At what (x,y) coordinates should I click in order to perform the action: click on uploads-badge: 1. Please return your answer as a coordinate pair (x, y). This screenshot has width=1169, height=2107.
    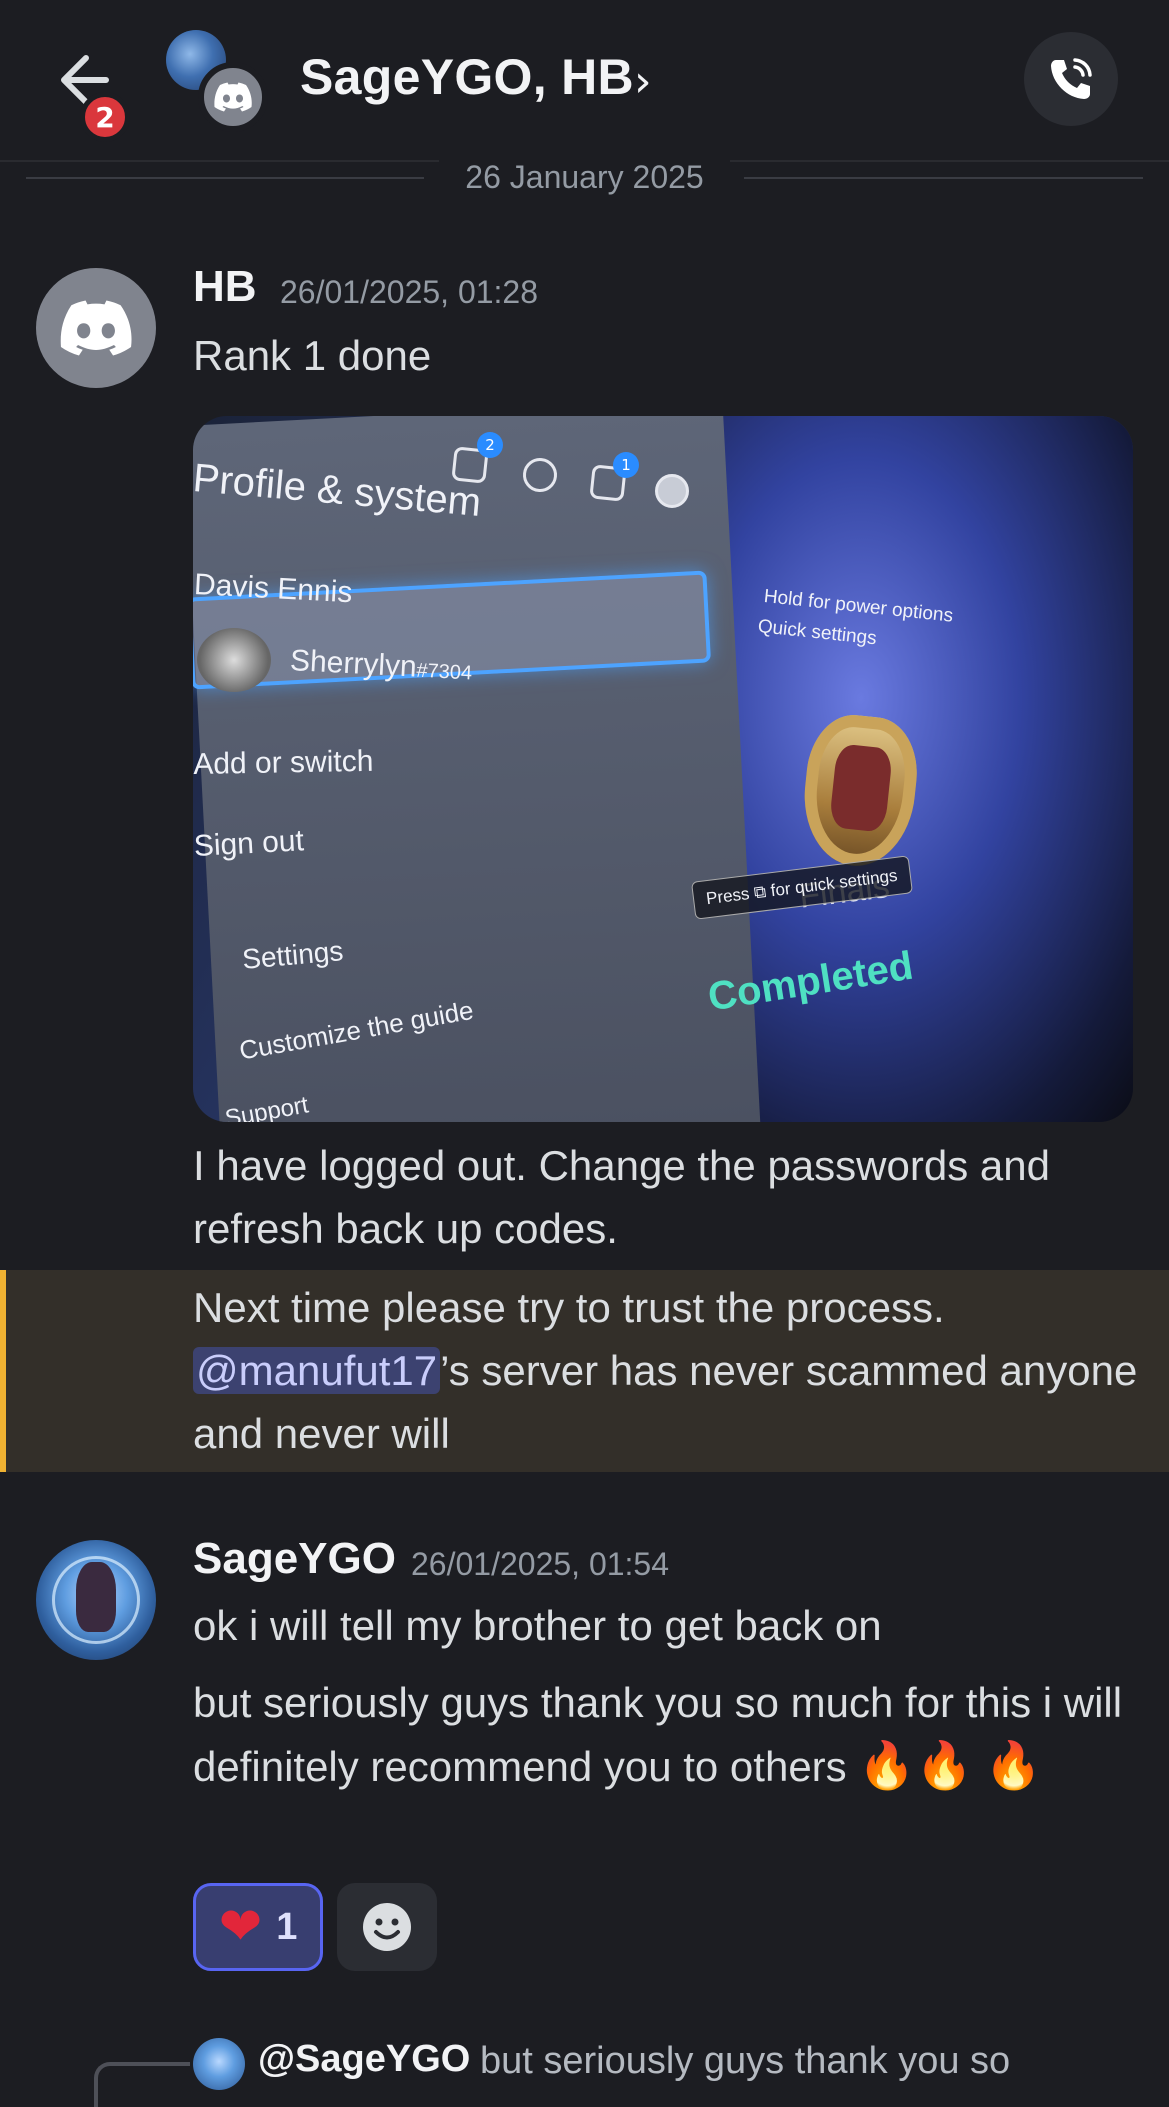
    Looking at the image, I should click on (626, 465).